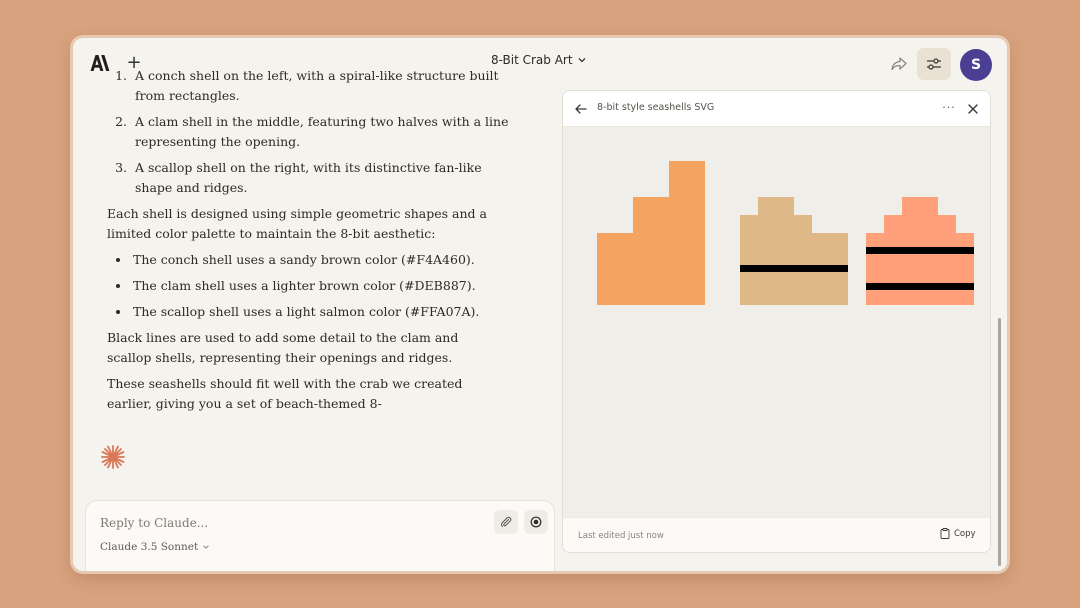 The image size is (1080, 608). Describe the element at coordinates (776, 534) in the screenshot. I see `artifact-footer: Last edited just now Copy` at that location.